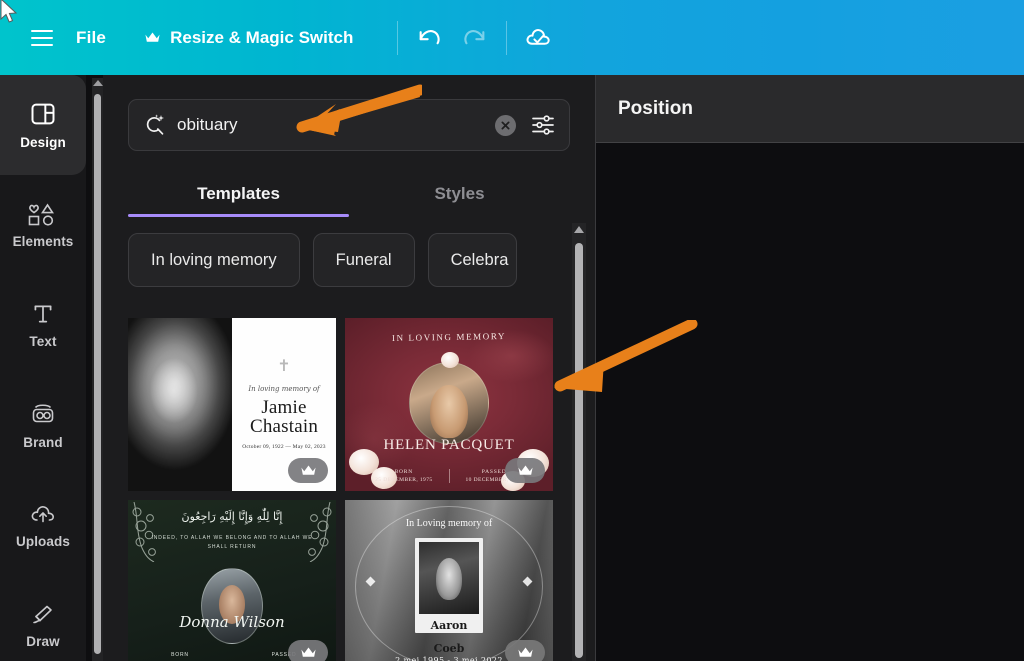 This screenshot has height=661, width=1024. What do you see at coordinates (9, 11) in the screenshot?
I see `mouse-pointer-icon` at bounding box center [9, 11].